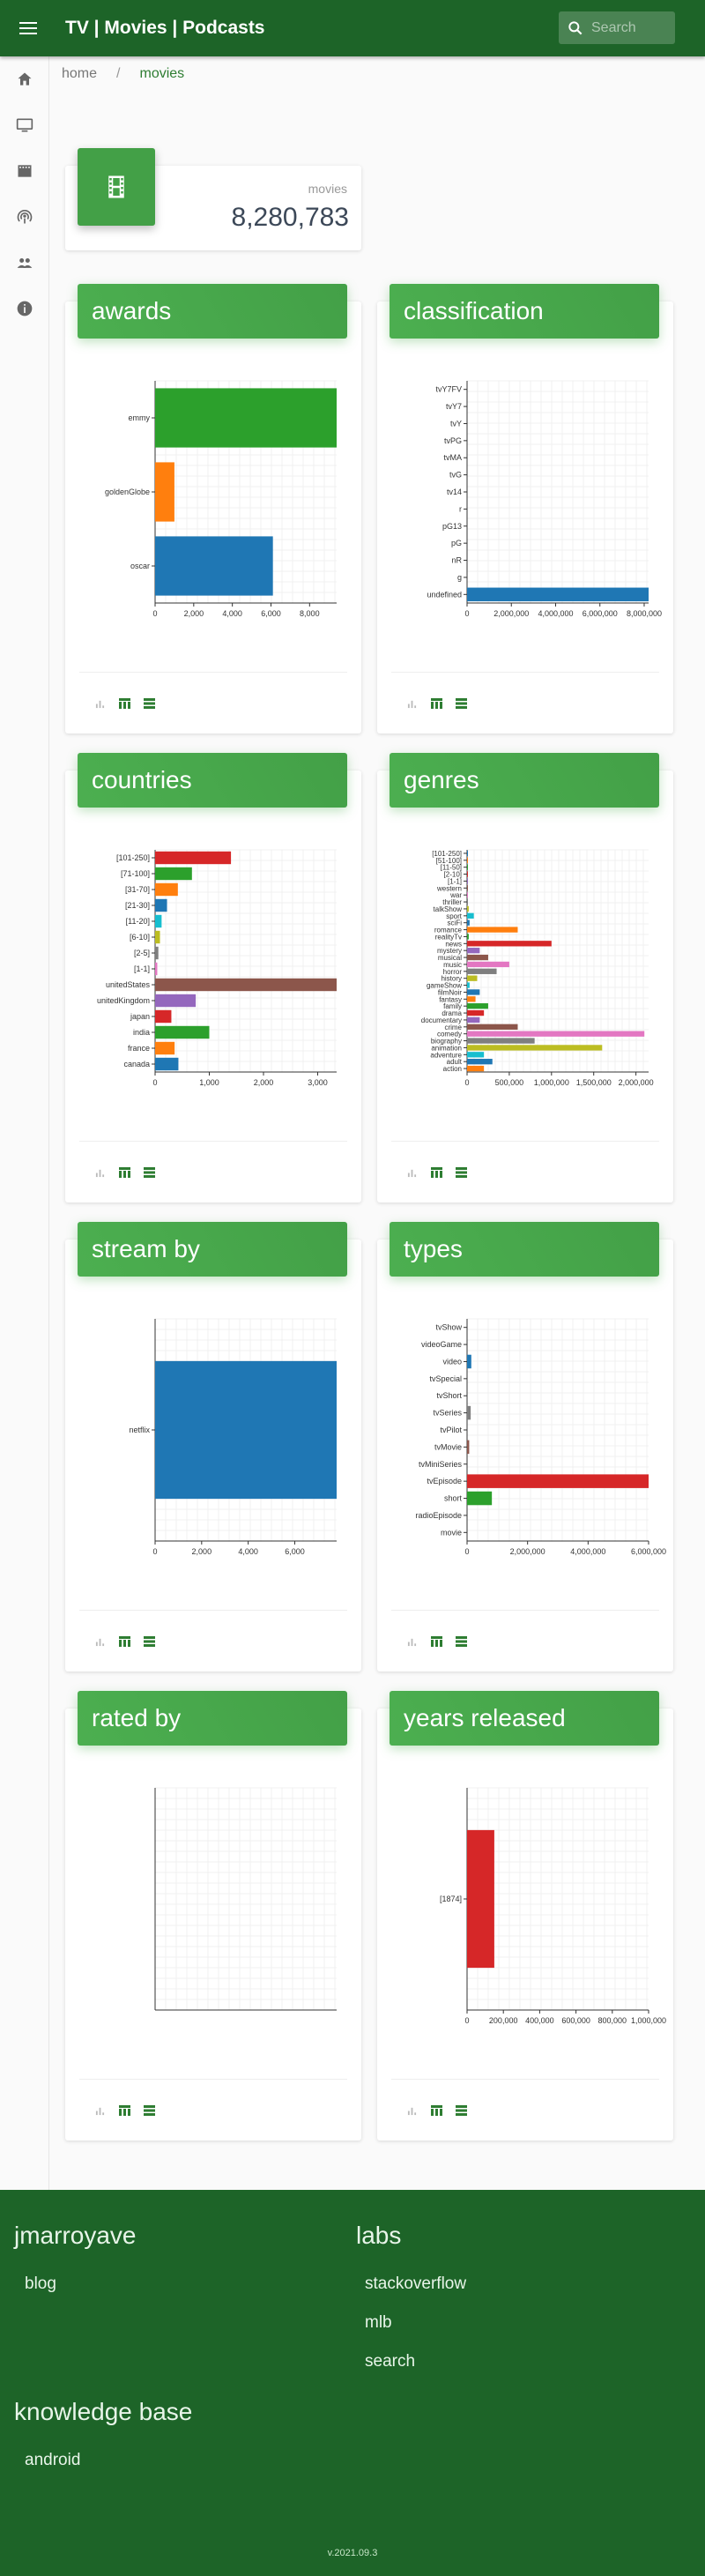 The height and width of the screenshot is (2576, 705). What do you see at coordinates (488, 964) in the screenshot?
I see `bar-music` at bounding box center [488, 964].